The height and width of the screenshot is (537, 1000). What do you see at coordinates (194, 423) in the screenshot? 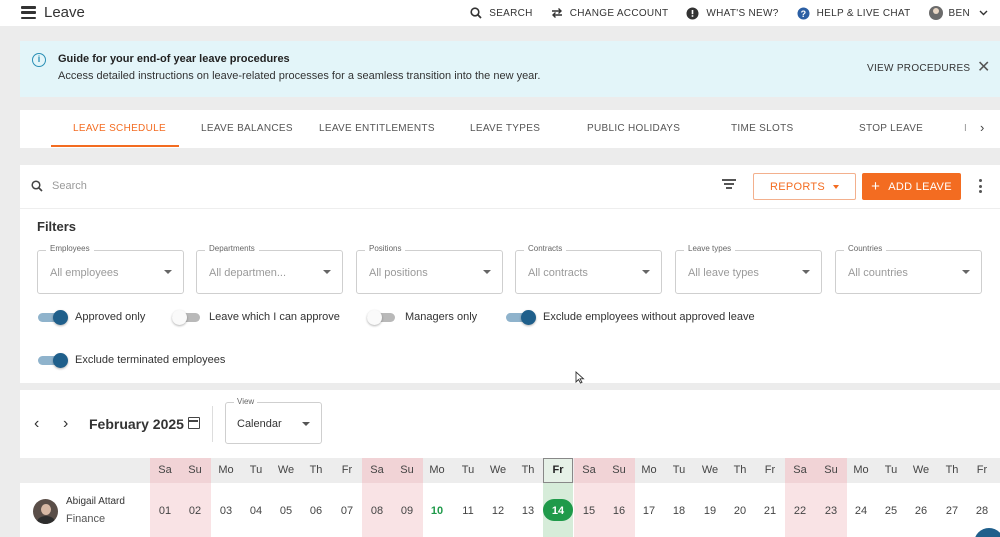
I see `calendar-icon` at bounding box center [194, 423].